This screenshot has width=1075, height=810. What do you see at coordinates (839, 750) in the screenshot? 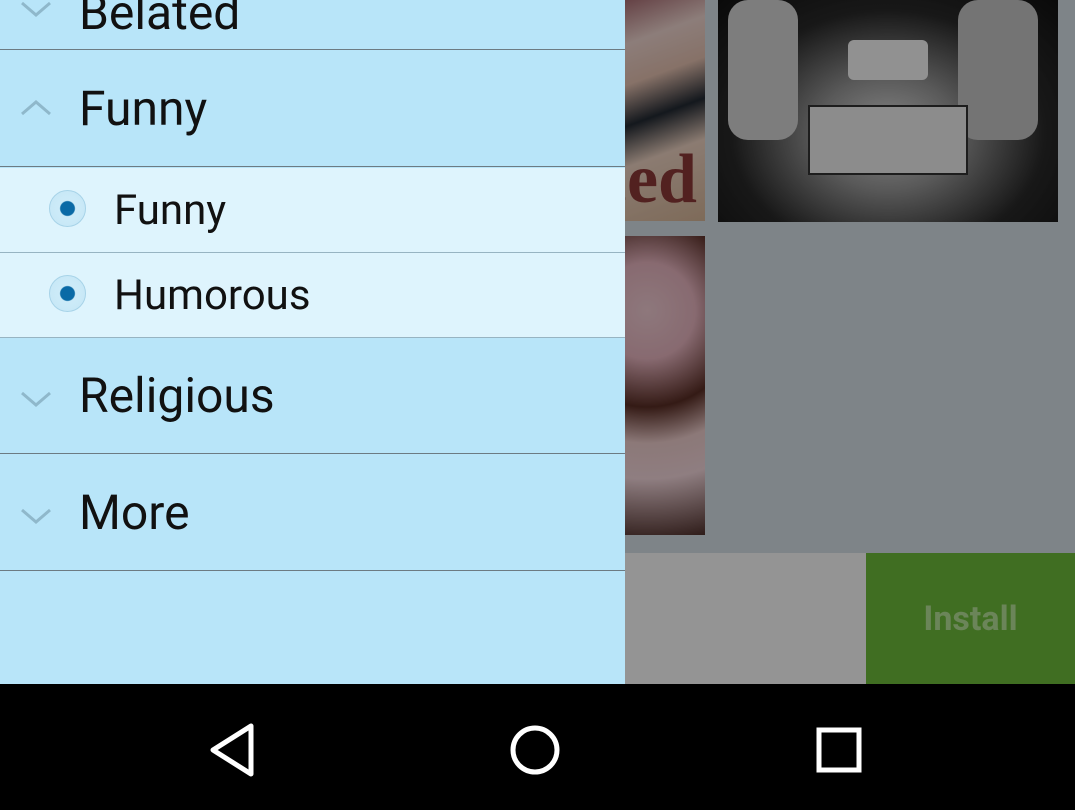
I see `recents-square-icon` at bounding box center [839, 750].